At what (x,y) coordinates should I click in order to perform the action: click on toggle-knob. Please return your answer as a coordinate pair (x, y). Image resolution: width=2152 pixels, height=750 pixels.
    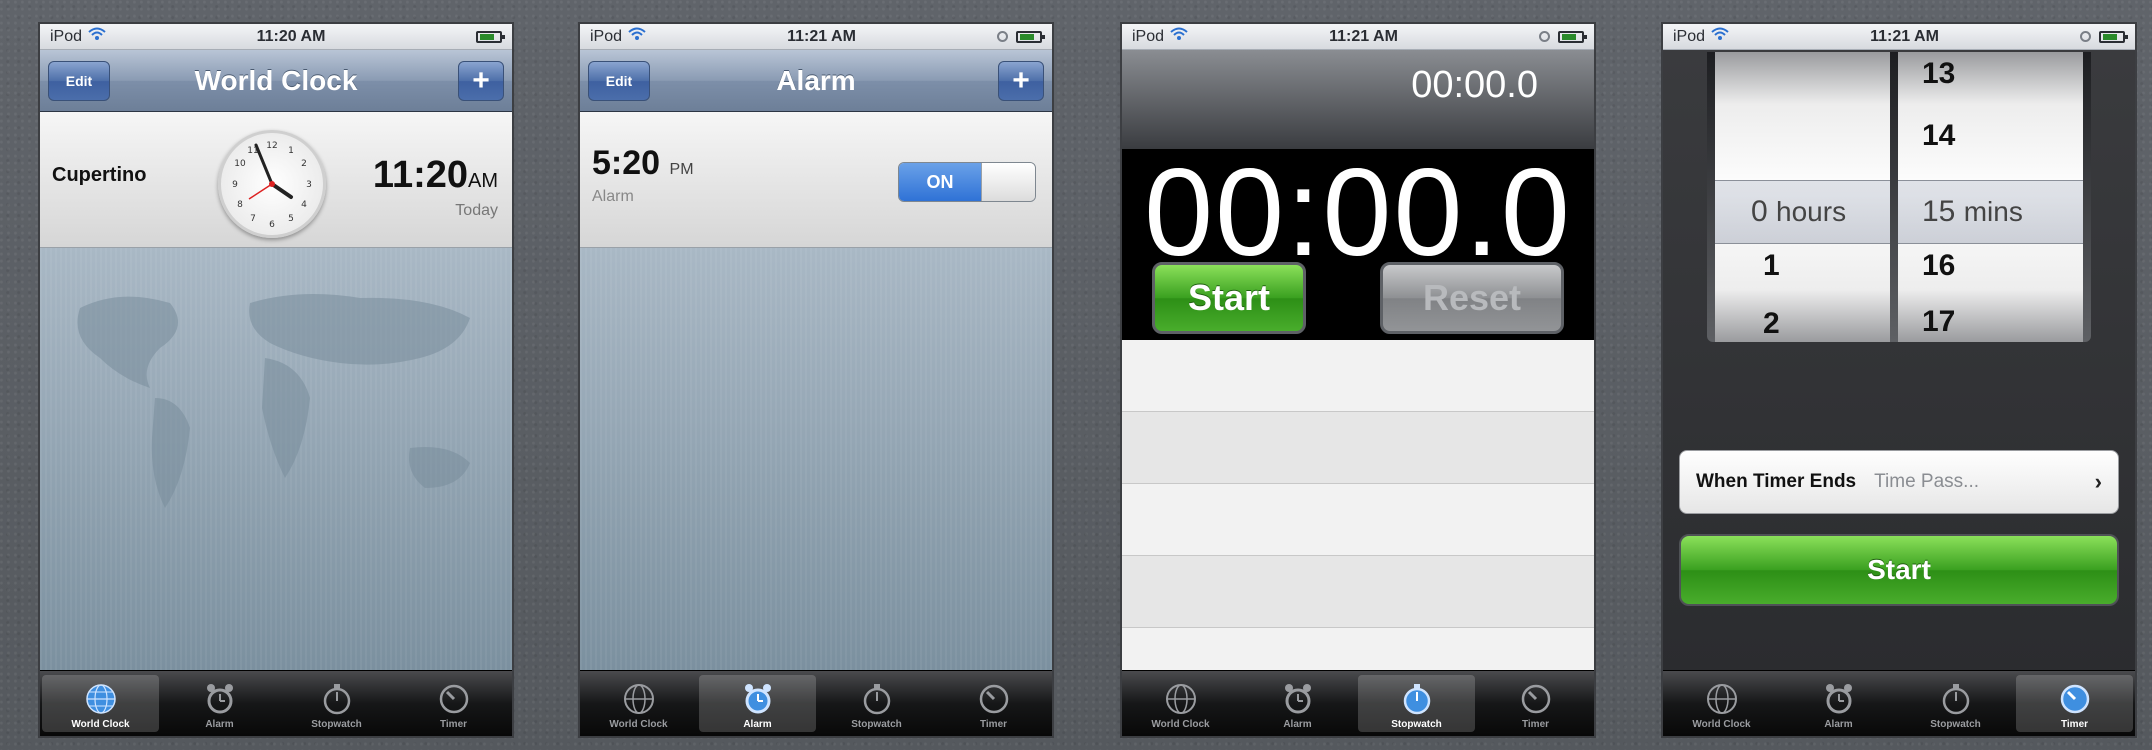
    Looking at the image, I should click on (1008, 182).